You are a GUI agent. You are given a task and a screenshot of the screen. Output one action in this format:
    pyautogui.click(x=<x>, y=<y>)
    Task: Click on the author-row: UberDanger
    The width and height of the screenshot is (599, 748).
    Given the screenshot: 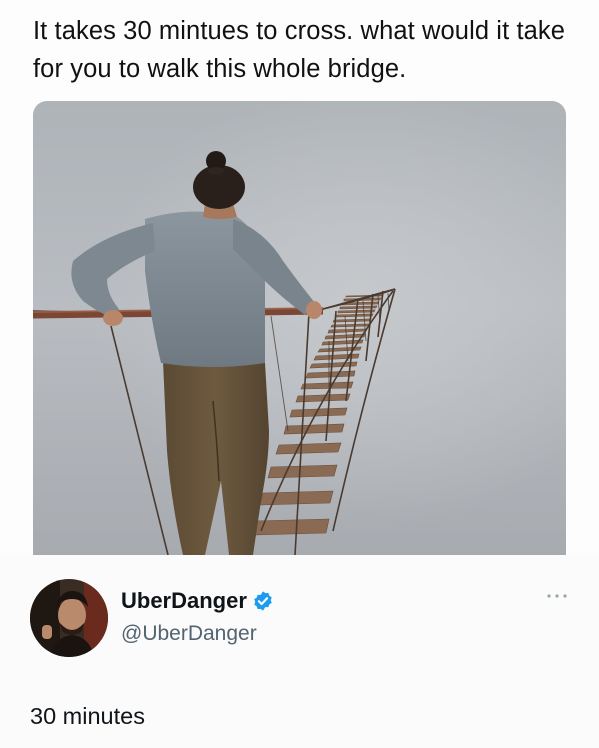 What is the action you would take?
    pyautogui.click(x=197, y=601)
    